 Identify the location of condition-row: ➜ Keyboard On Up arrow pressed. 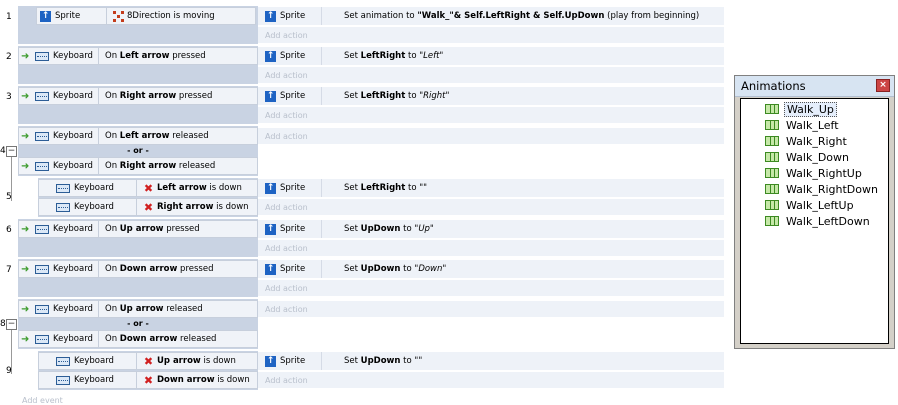
(138, 229).